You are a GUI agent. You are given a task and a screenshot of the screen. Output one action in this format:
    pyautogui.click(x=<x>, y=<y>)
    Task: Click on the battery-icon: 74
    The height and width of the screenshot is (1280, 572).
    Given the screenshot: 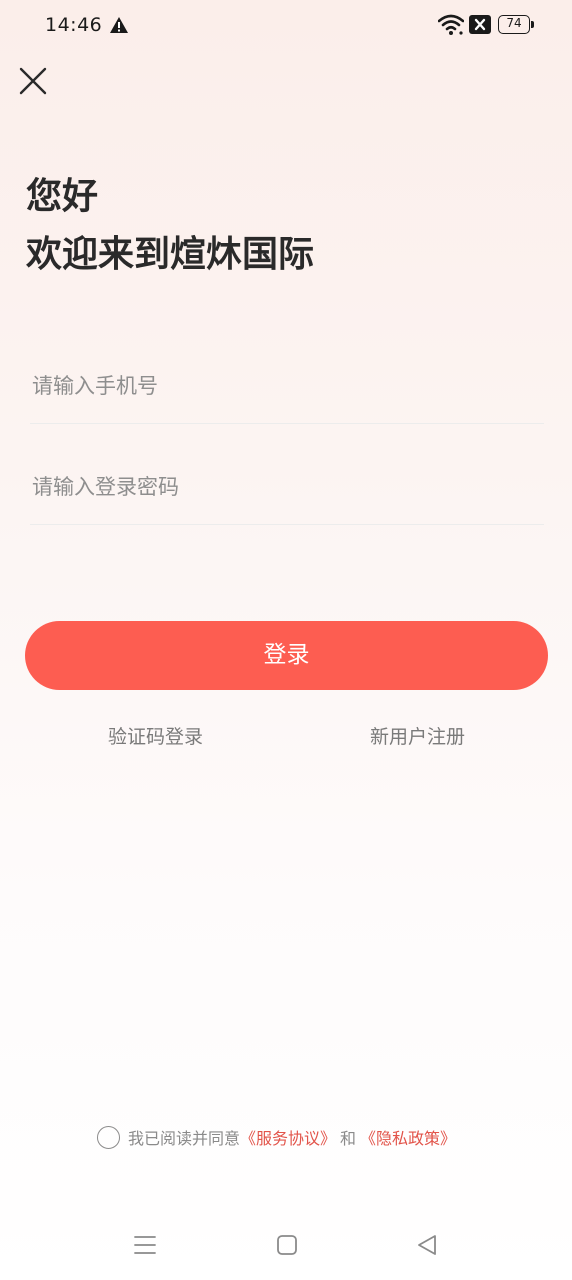 What is the action you would take?
    pyautogui.click(x=516, y=24)
    